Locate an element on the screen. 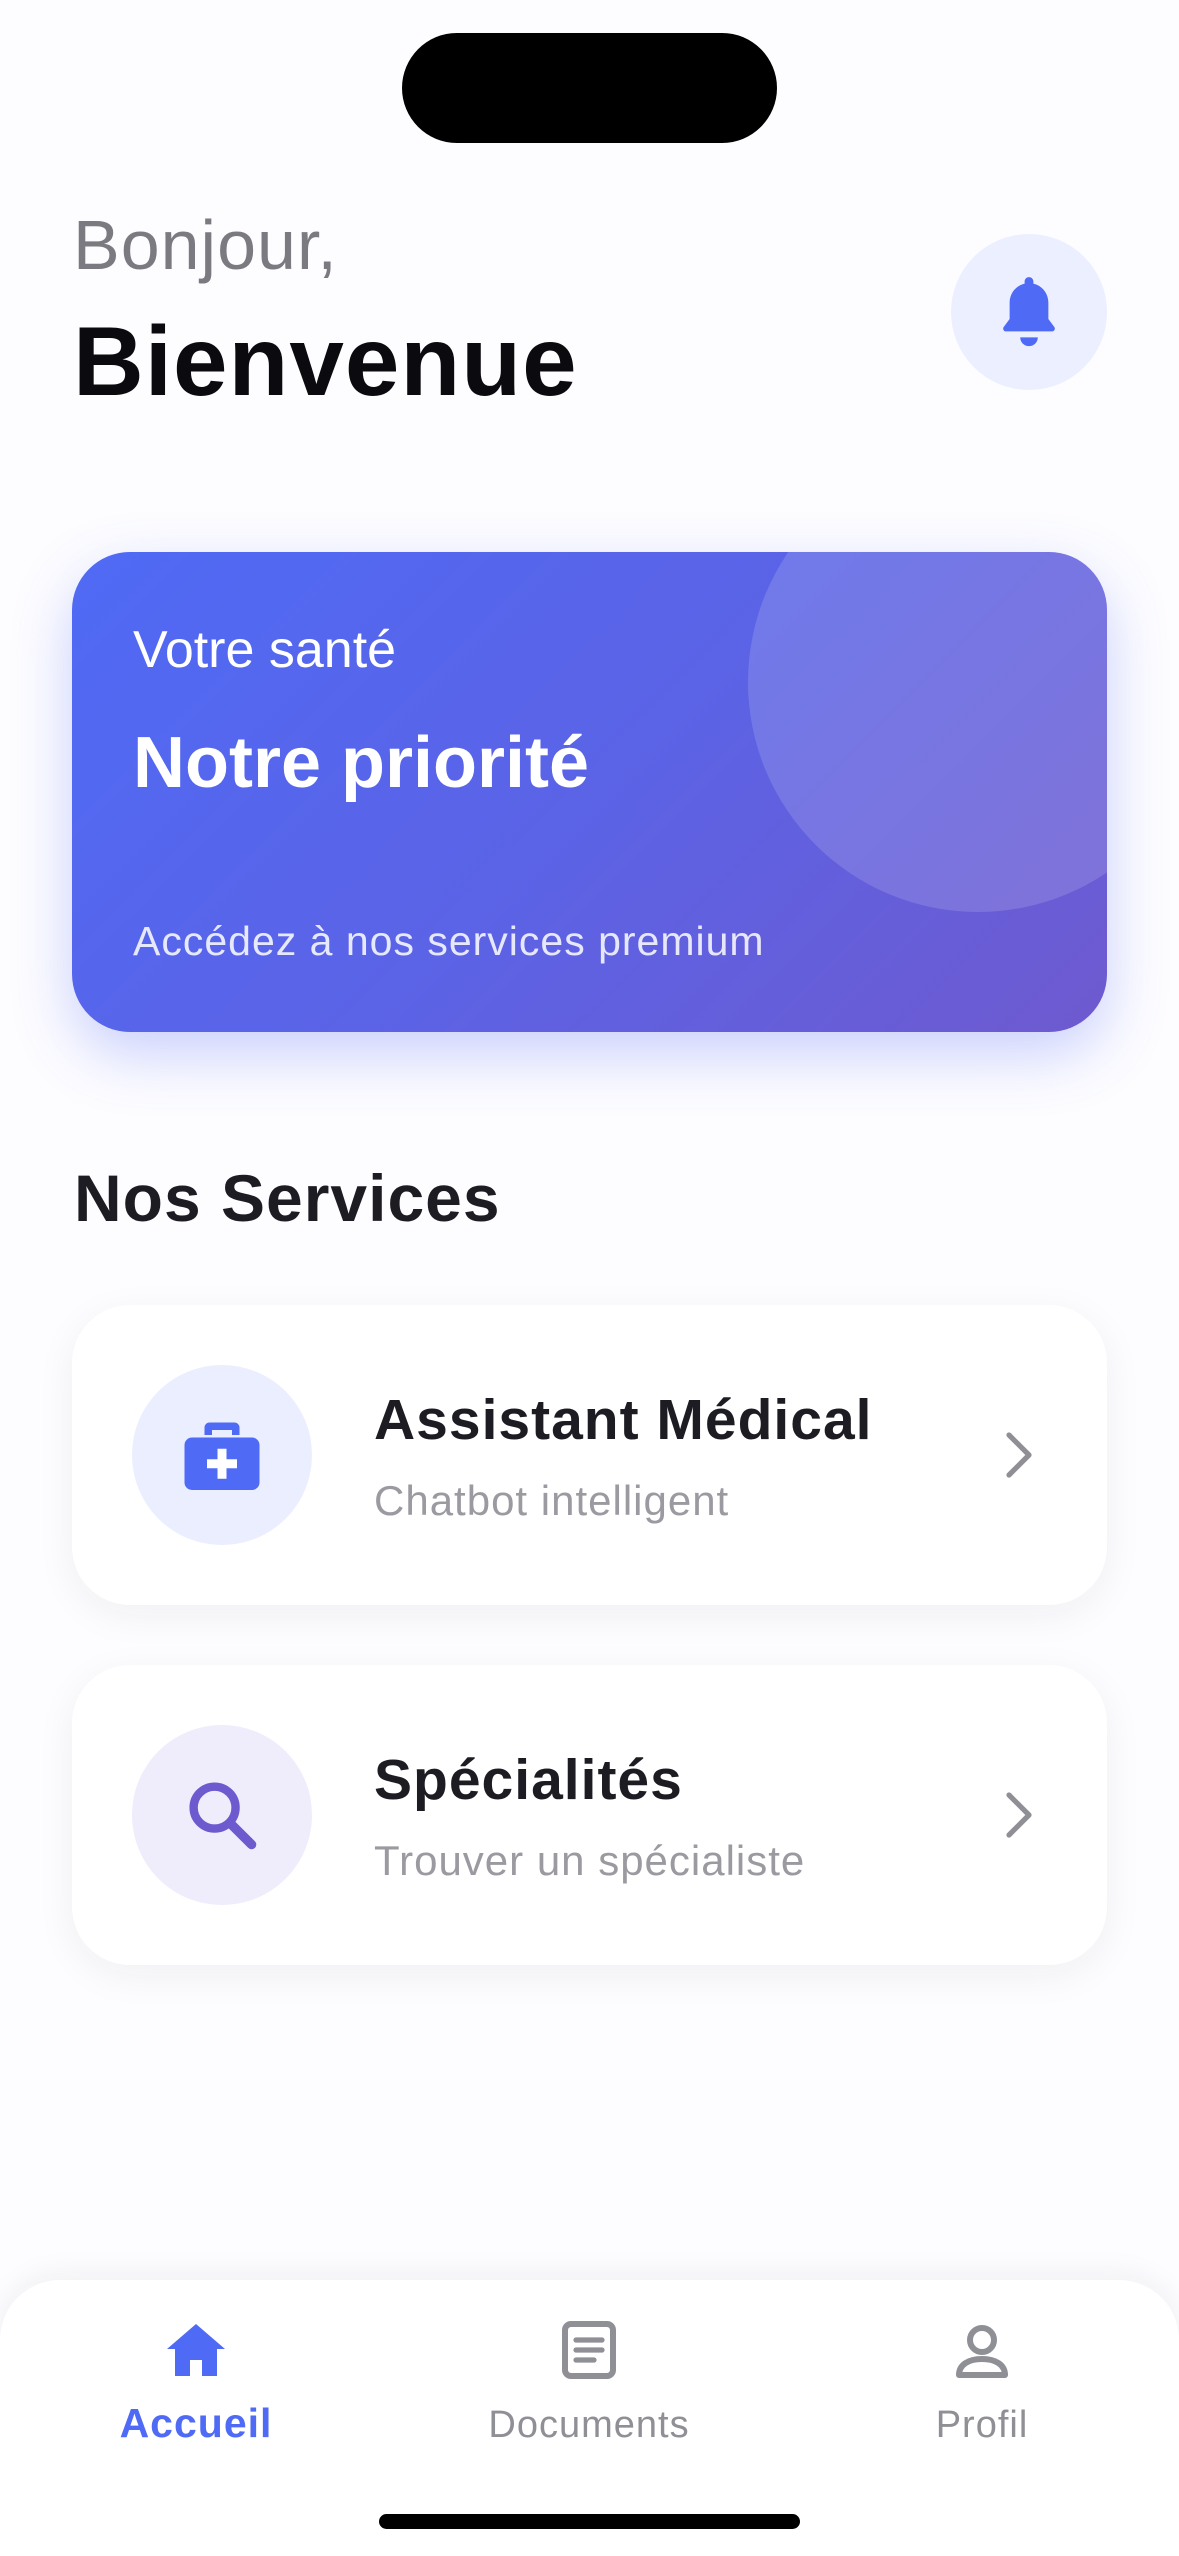 The image size is (1179, 2556). greeting-text: Bonjour, is located at coordinates (205, 245).